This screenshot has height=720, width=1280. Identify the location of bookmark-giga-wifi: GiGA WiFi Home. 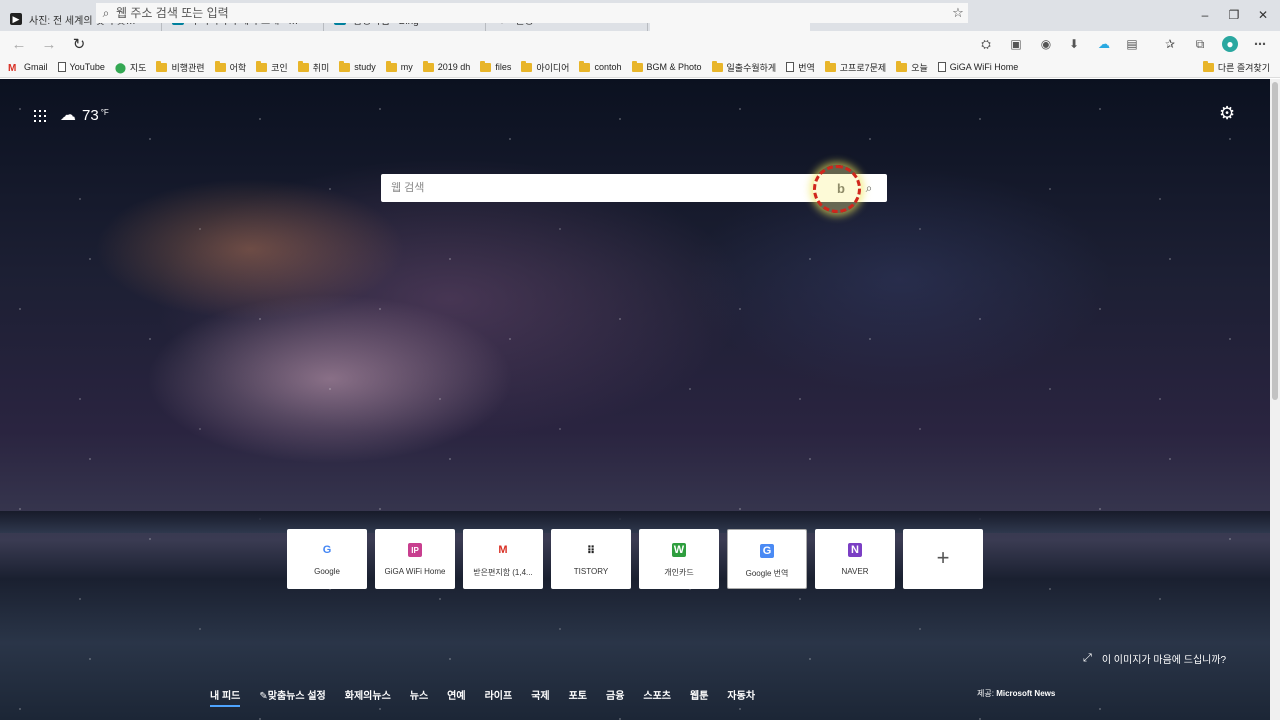
(977, 67).